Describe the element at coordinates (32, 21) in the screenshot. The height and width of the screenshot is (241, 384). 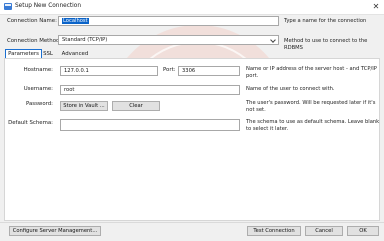
I see `connection-name-label: Connection Name:` at that location.